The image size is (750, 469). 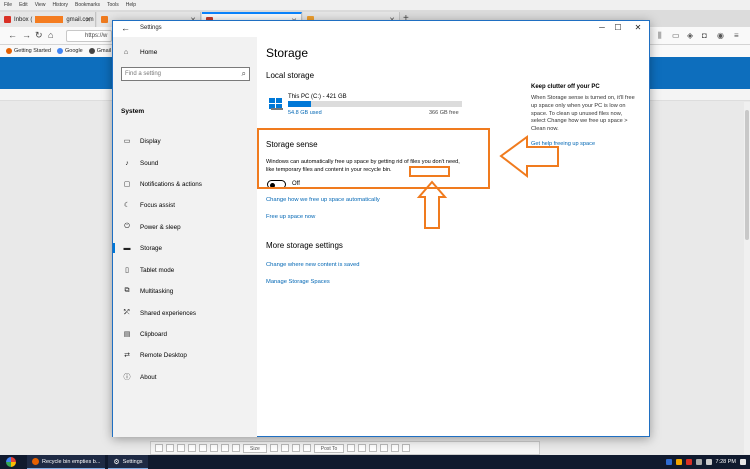 I want to click on drive-name: This PC (C:) - 421 GB, so click(x=317, y=97).